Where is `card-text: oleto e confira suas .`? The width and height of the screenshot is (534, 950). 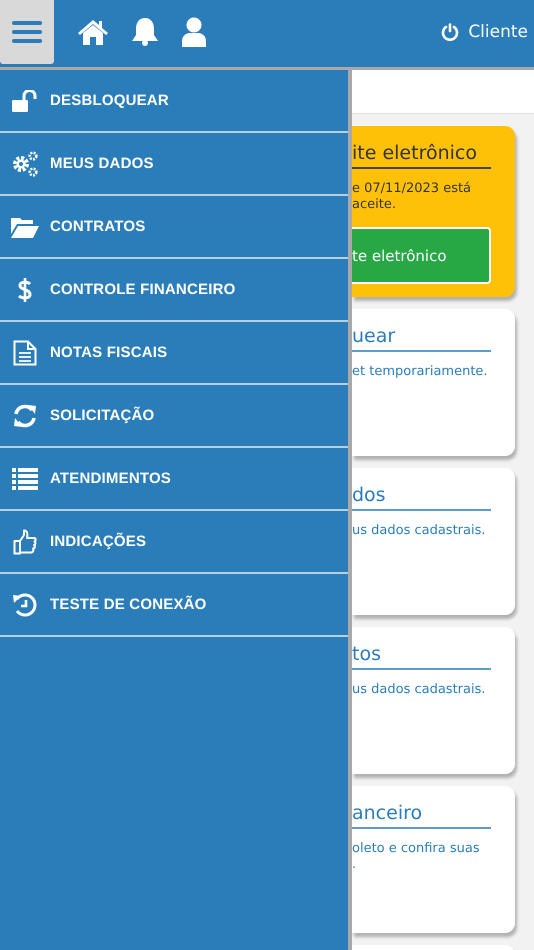 card-text: oleto e confira suas . is located at coordinates (416, 857).